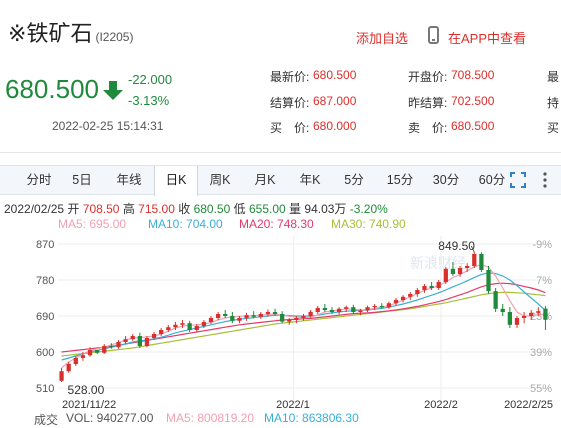 The width and height of the screenshot is (561, 428). Describe the element at coordinates (311, 418) in the screenshot. I see `volume-ma10: MA10: 863806.30` at that location.